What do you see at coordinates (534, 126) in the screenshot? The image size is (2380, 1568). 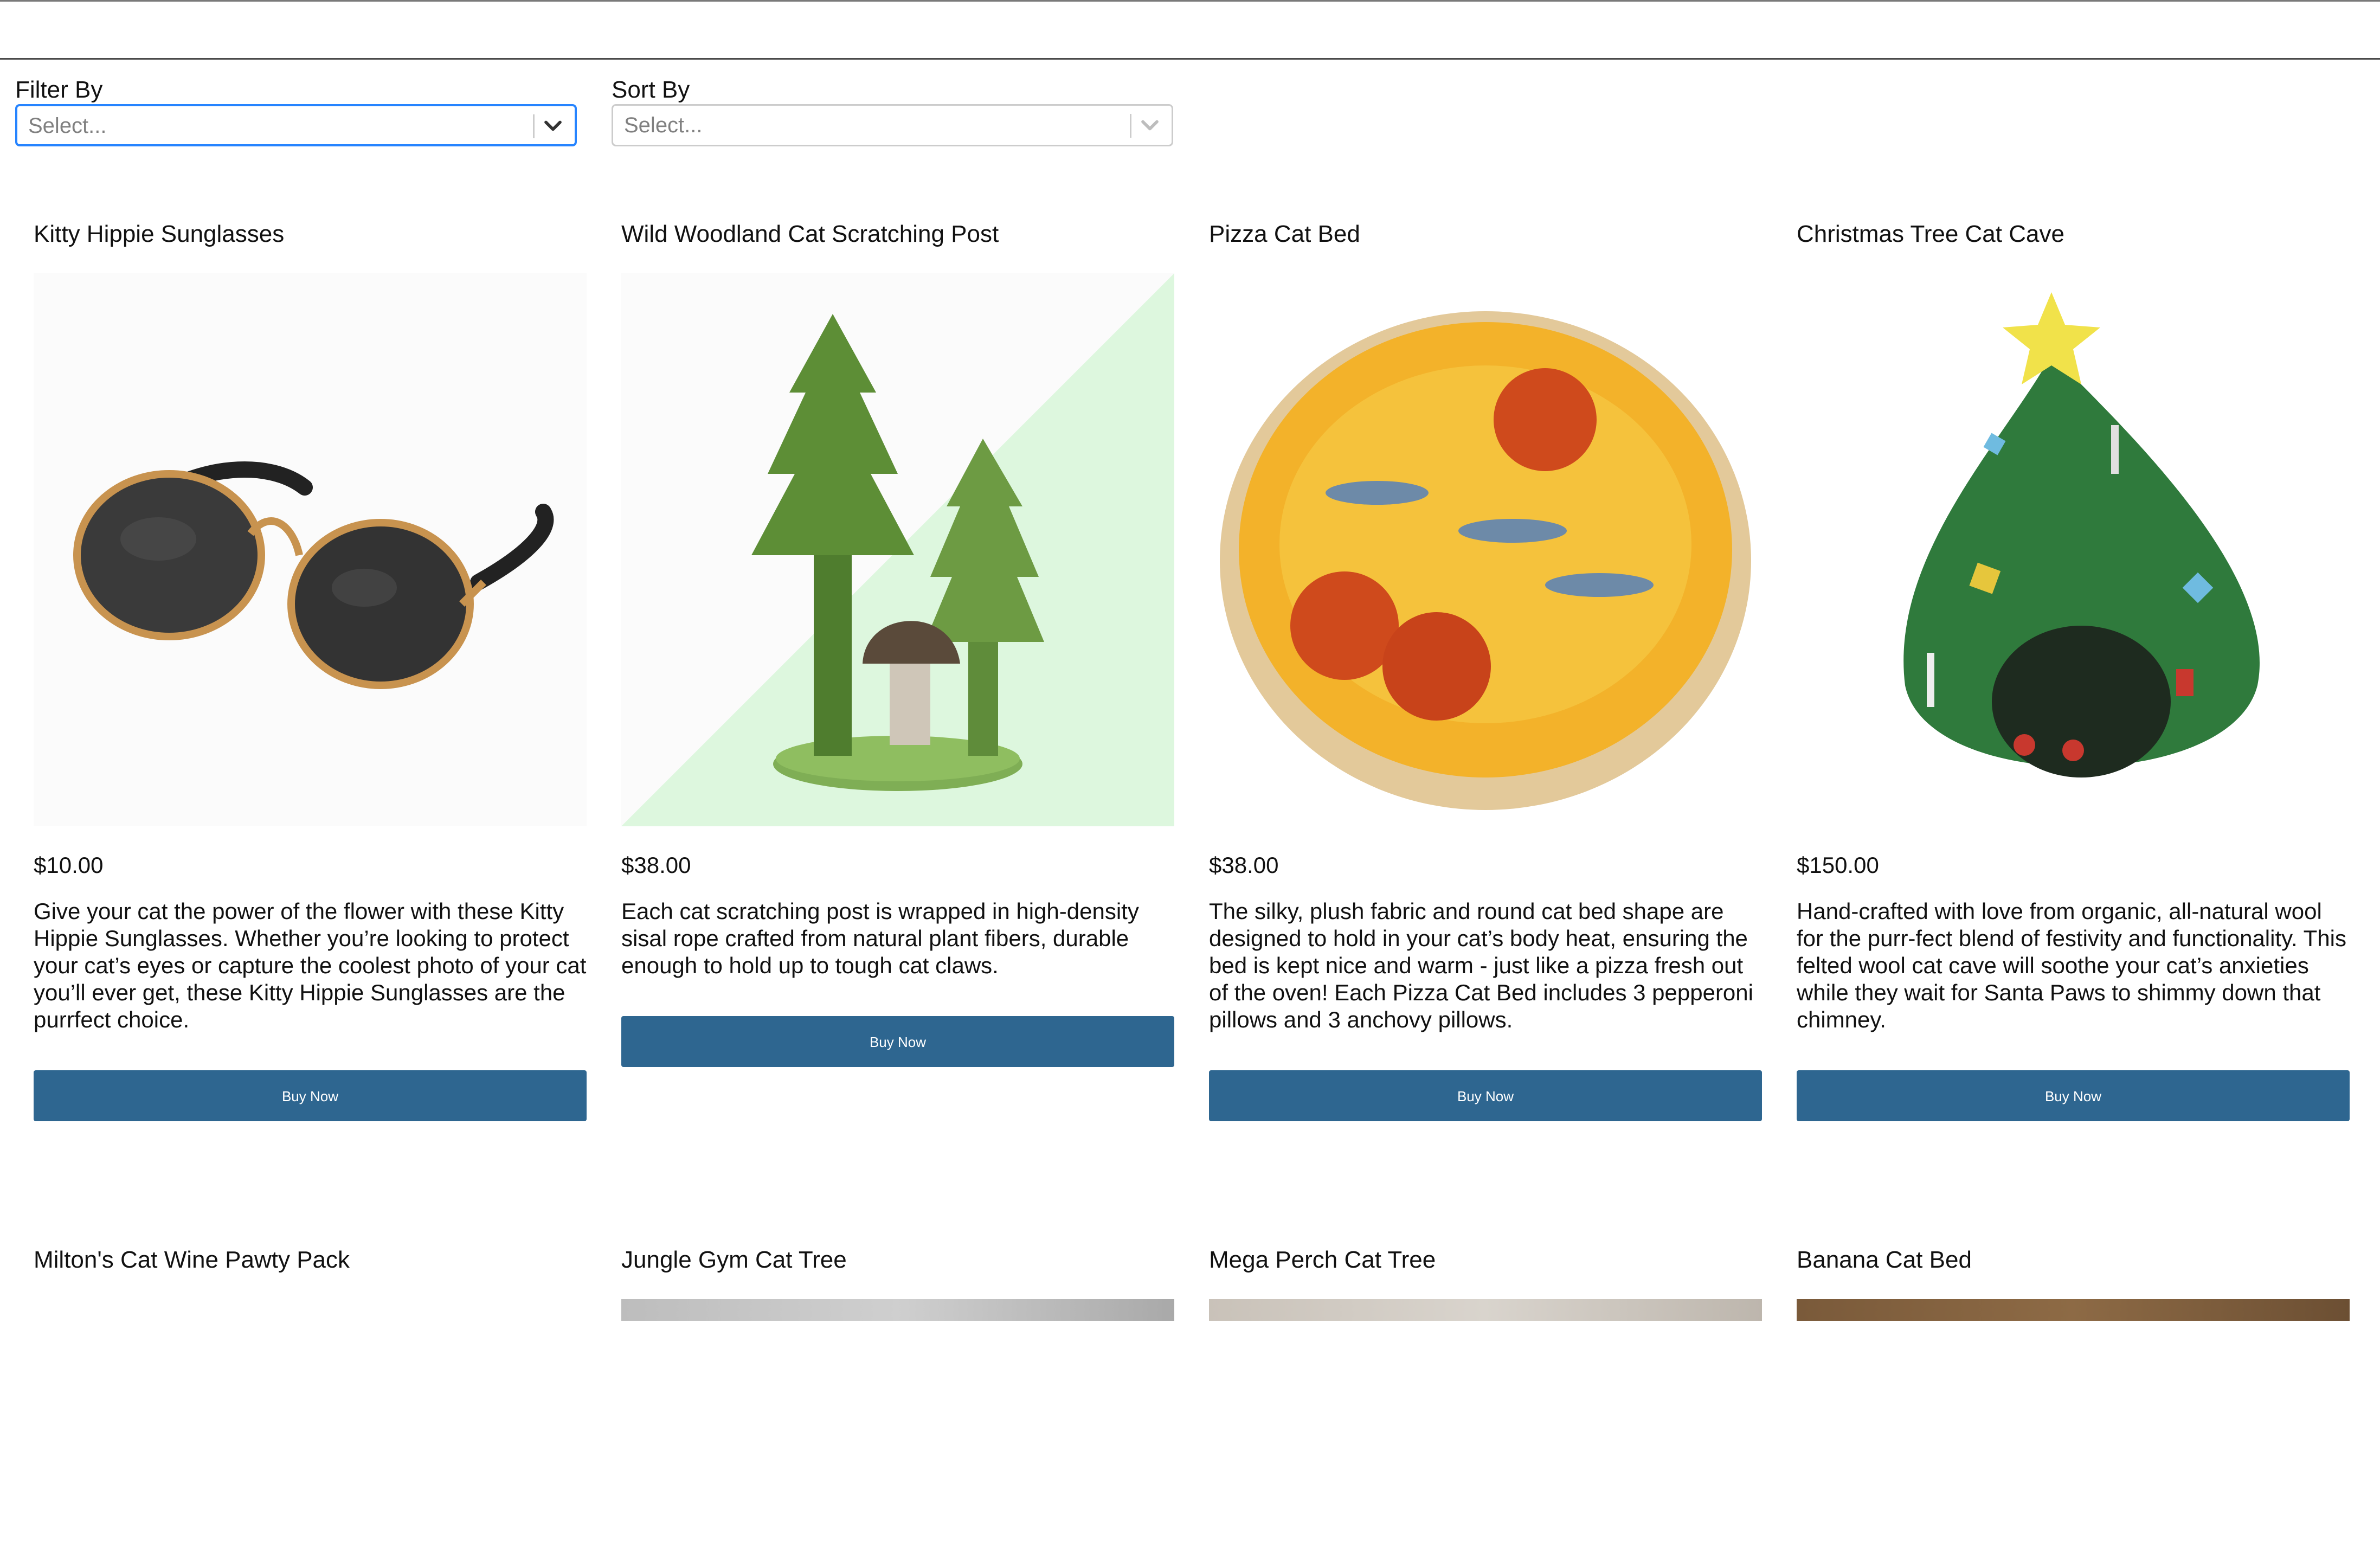 I see `filter-by-separator` at bounding box center [534, 126].